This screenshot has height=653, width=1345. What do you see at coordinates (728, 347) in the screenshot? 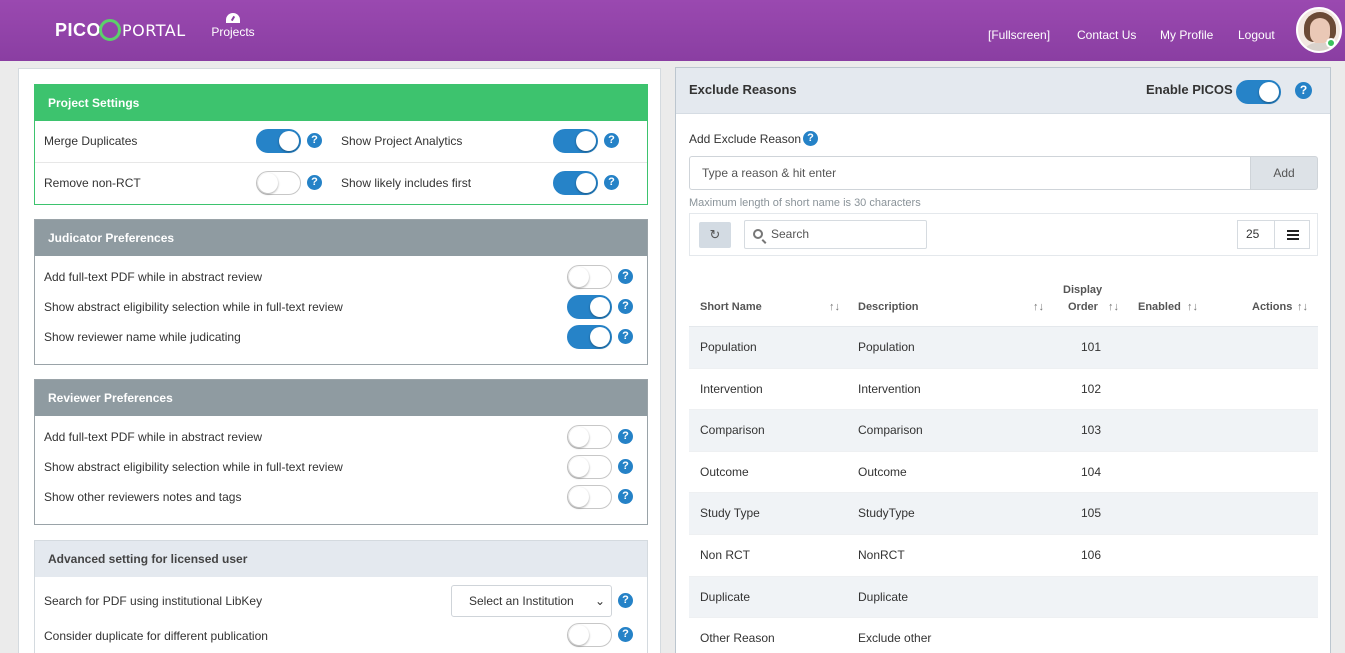
I see `cell-short-name: Population` at bounding box center [728, 347].